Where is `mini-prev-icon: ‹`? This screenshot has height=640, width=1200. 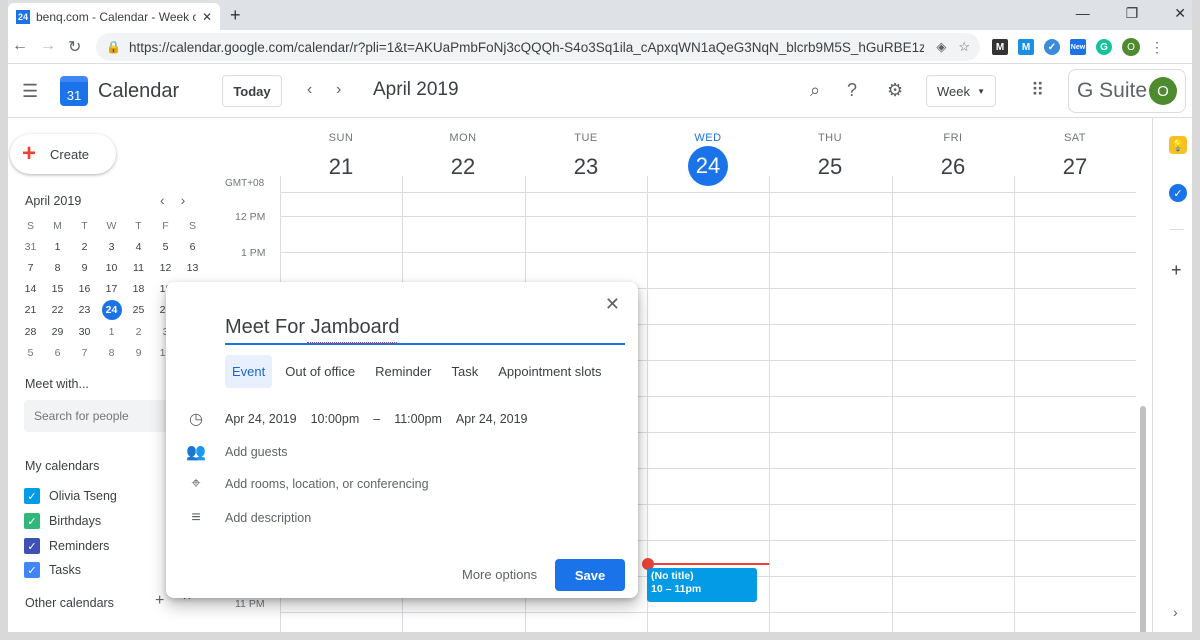 mini-prev-icon: ‹ is located at coordinates (162, 200).